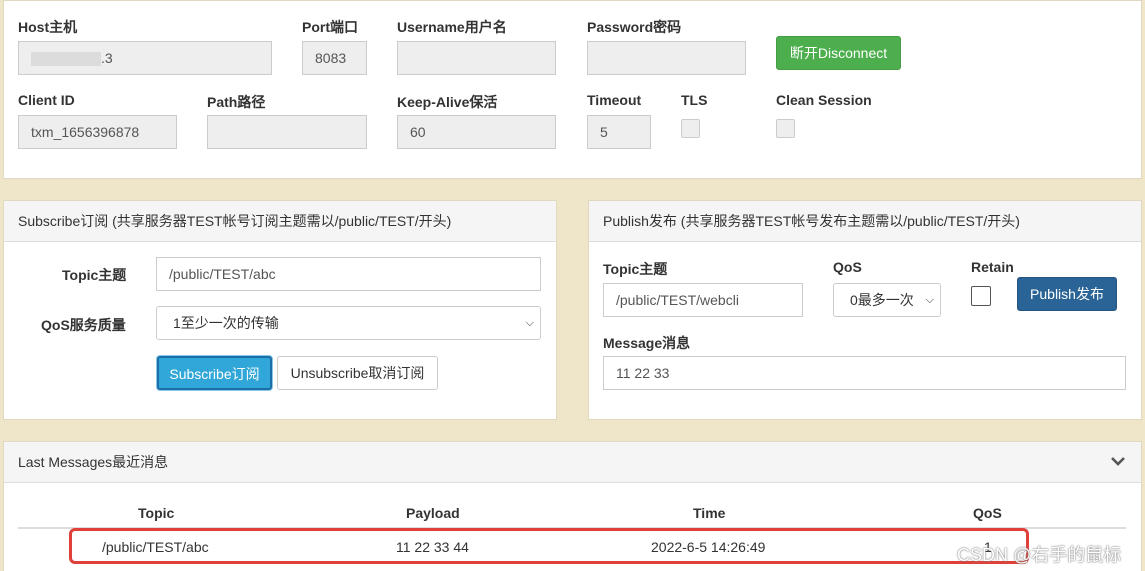 The image size is (1145, 571). Describe the element at coordinates (981, 296) in the screenshot. I see `retain-checkbox` at that location.